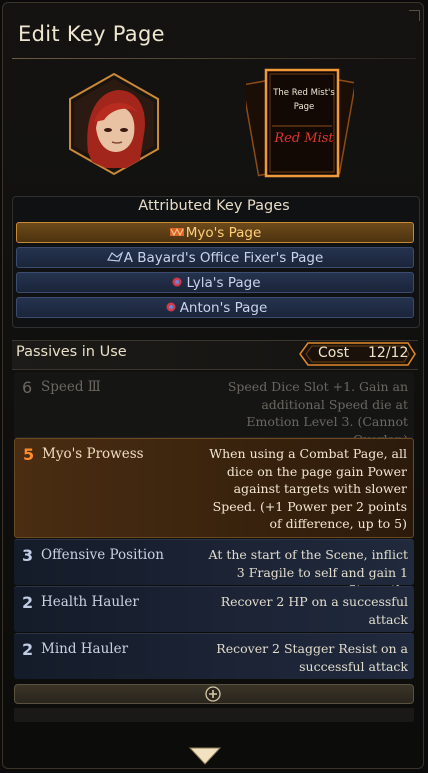 Image resolution: width=428 pixels, height=773 pixels. I want to click on scroll-down-icon, so click(205, 756).